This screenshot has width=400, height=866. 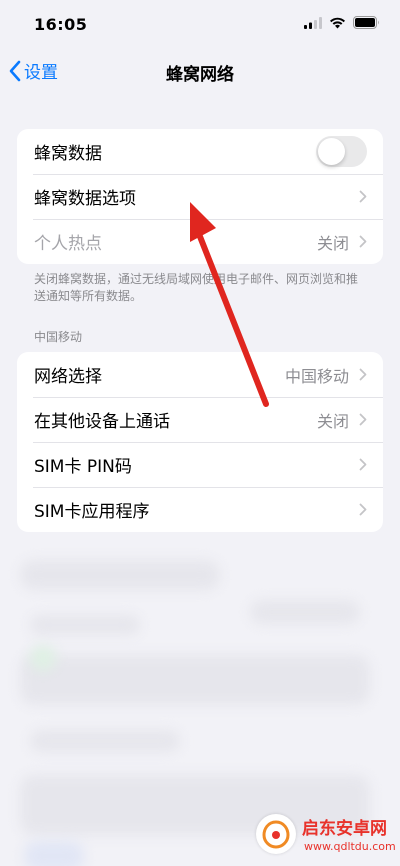 What do you see at coordinates (200, 374) in the screenshot?
I see `network-selection-row: 网络选择 中国移动` at bounding box center [200, 374].